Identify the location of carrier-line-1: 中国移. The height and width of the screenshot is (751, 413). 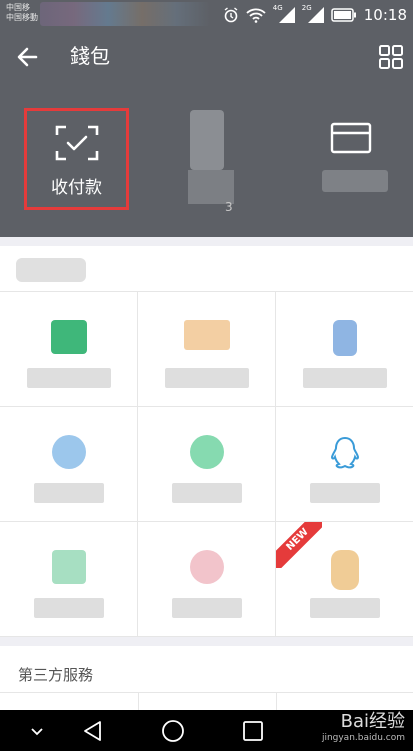
(18, 7).